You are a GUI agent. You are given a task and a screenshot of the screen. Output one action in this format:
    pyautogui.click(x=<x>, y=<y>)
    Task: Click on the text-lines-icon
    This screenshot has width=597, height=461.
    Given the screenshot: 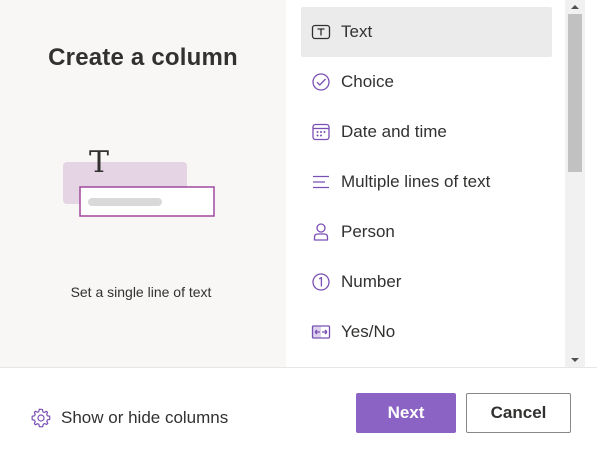 What is the action you would take?
    pyautogui.click(x=321, y=182)
    